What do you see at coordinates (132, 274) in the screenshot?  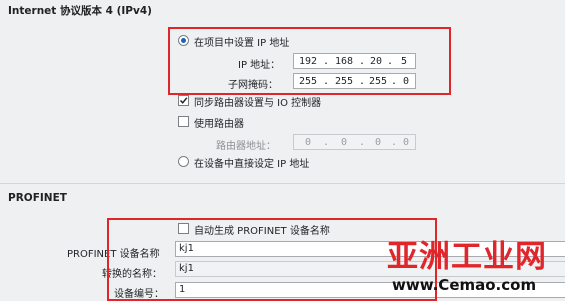 I see `converted-name-label: 转换的名称：` at bounding box center [132, 274].